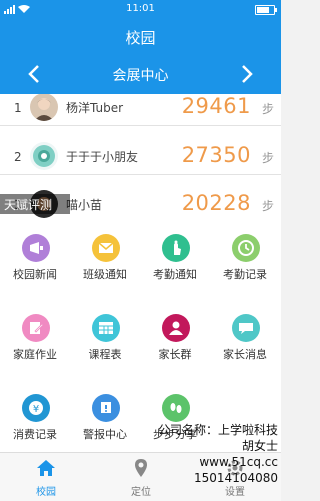  Describe the element at coordinates (28, 205) in the screenshot. I see `talent-test-label: 天赋评测` at that location.